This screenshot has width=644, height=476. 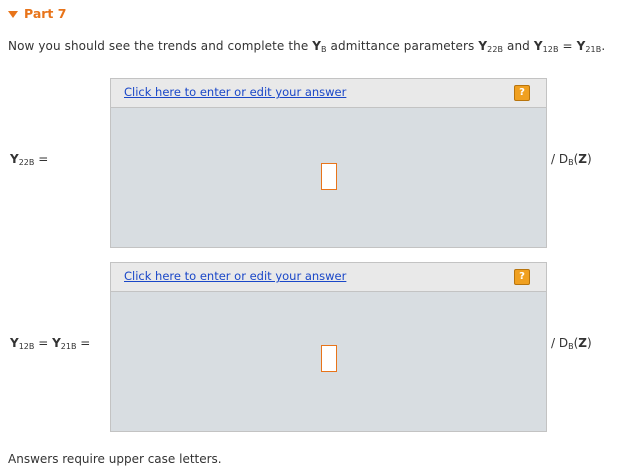 I want to click on part-header: Part 7, so click(x=37, y=13).